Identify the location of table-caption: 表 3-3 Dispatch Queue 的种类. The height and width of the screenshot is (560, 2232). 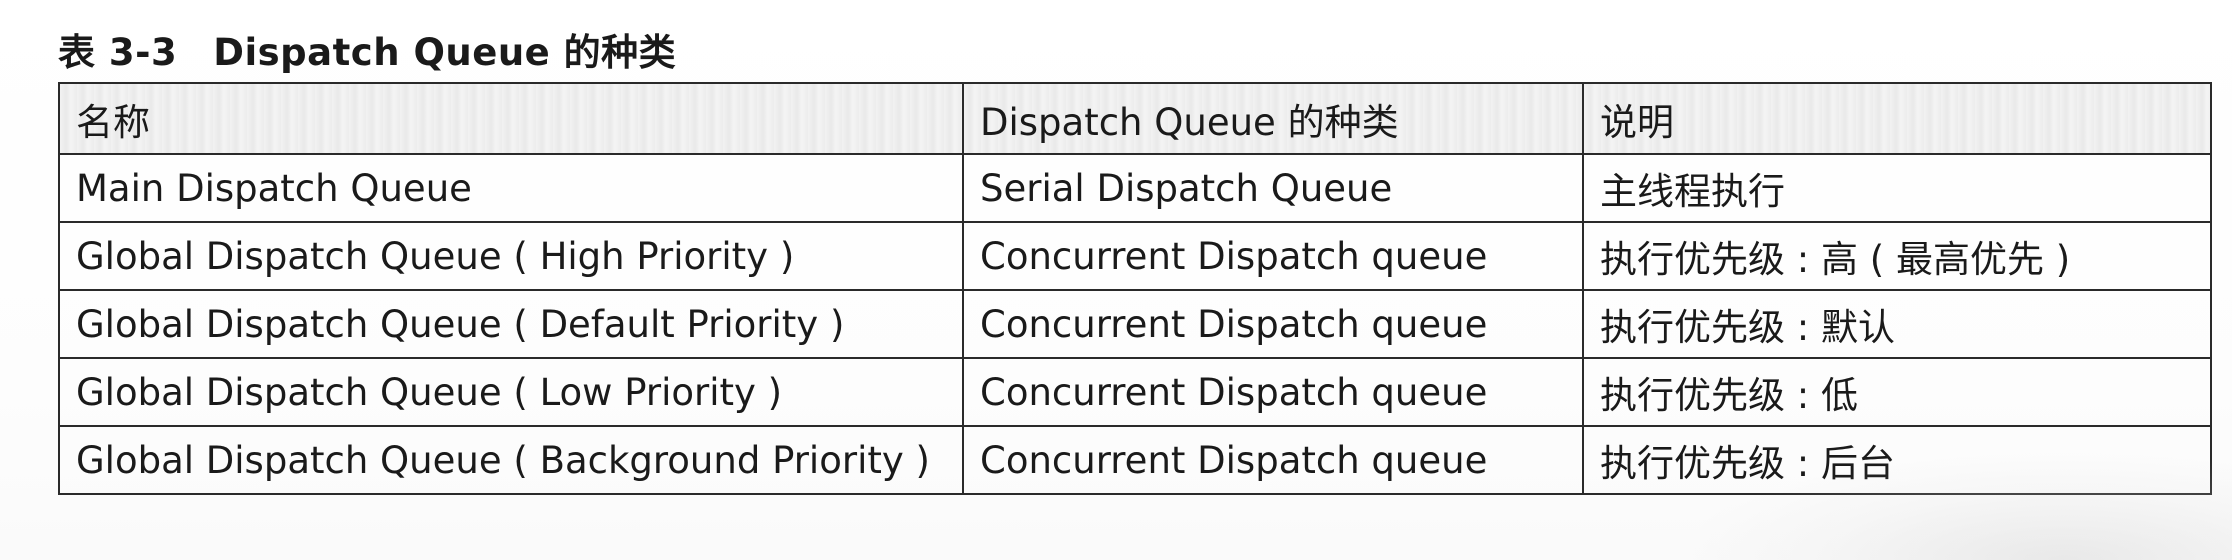
(367, 49).